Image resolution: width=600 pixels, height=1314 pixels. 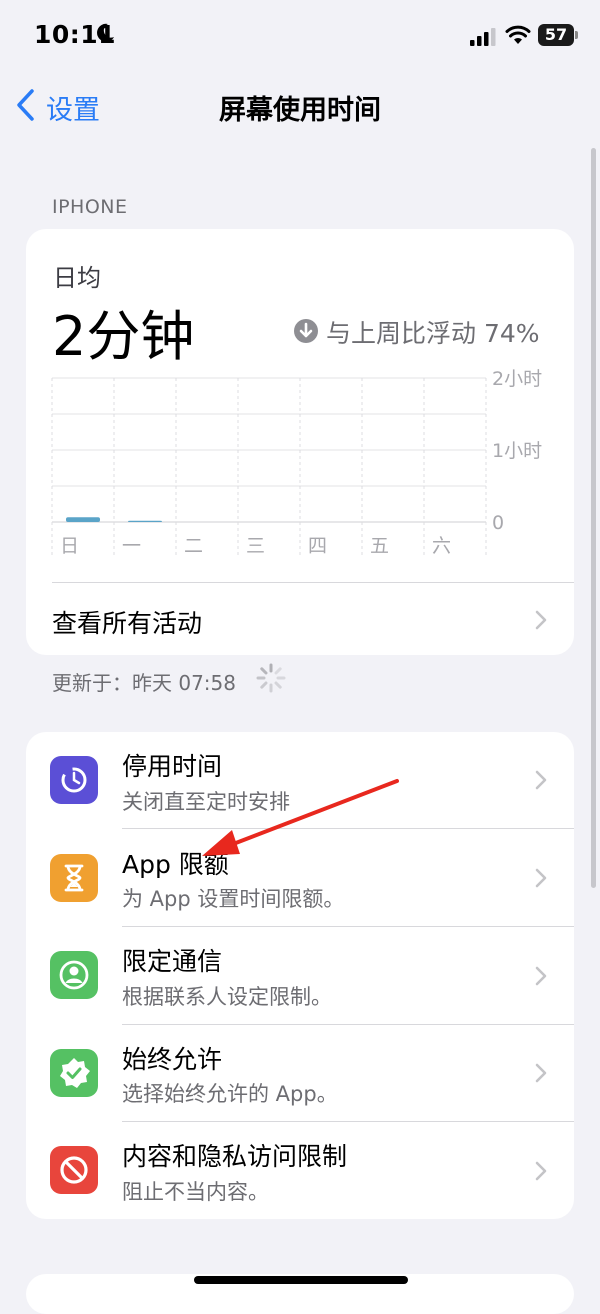 What do you see at coordinates (517, 379) in the screenshot?
I see `chart-y-tick-label: 2小时` at bounding box center [517, 379].